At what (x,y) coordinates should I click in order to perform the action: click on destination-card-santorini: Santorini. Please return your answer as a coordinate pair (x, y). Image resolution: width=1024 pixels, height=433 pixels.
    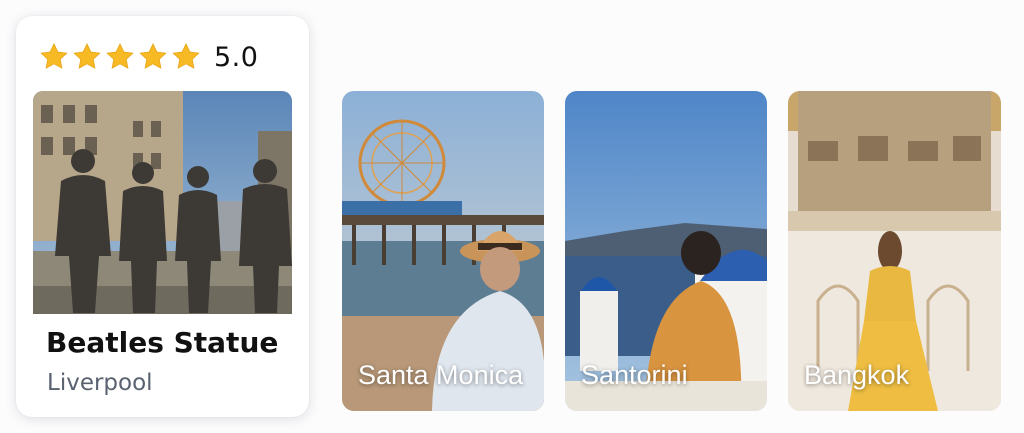
    Looking at the image, I should click on (666, 251).